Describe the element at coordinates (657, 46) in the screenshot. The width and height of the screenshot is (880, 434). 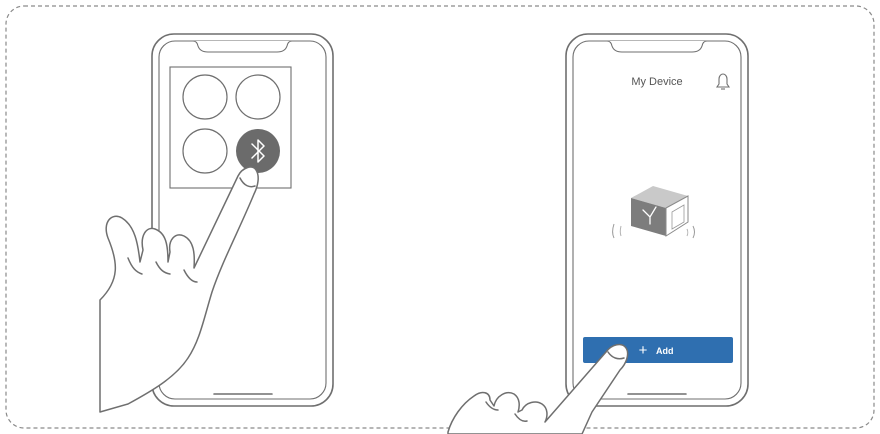
I see `right-phone-notch` at that location.